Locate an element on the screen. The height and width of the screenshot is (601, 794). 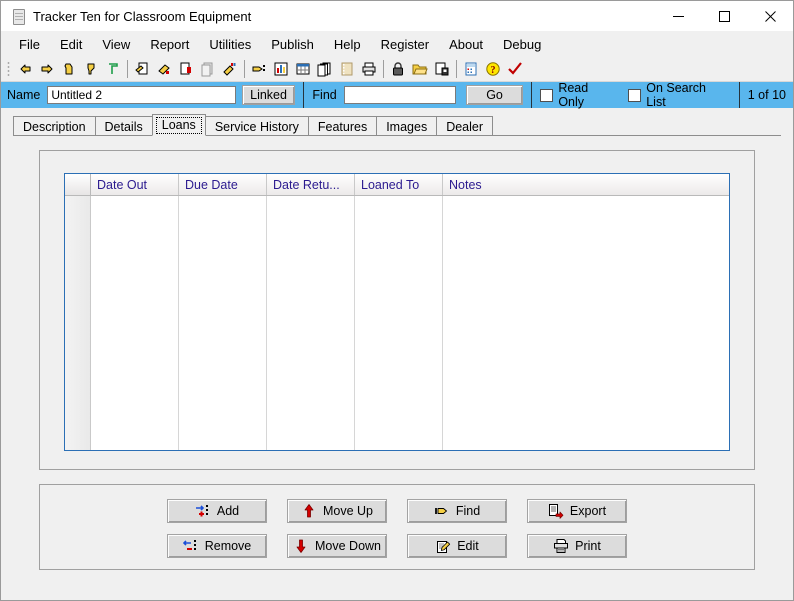
tab-label: Details is located at coordinates (123, 126).